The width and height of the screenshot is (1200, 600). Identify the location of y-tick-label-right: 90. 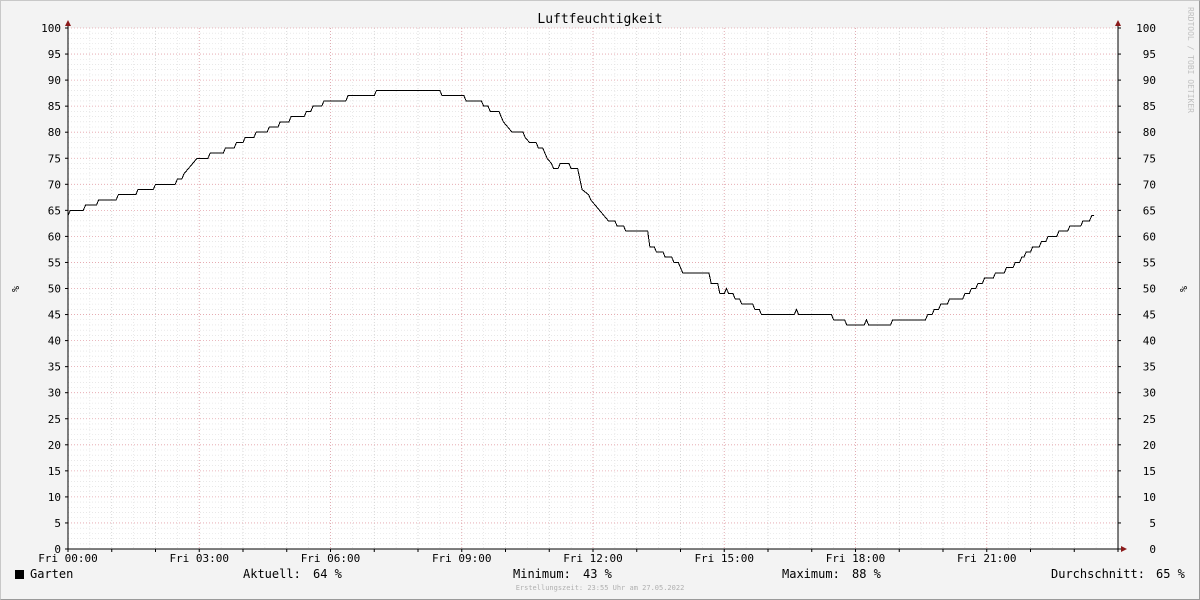
(1149, 80).